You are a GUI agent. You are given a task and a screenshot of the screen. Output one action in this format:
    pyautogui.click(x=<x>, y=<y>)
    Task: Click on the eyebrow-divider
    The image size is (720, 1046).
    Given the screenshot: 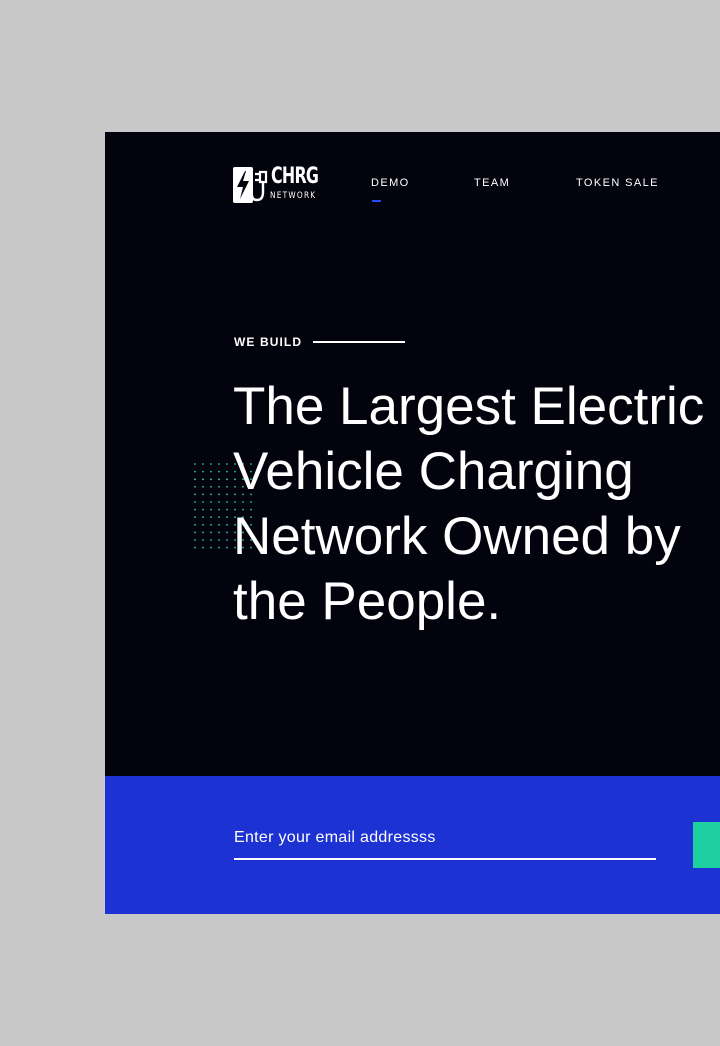 What is the action you would take?
    pyautogui.click(x=359, y=342)
    